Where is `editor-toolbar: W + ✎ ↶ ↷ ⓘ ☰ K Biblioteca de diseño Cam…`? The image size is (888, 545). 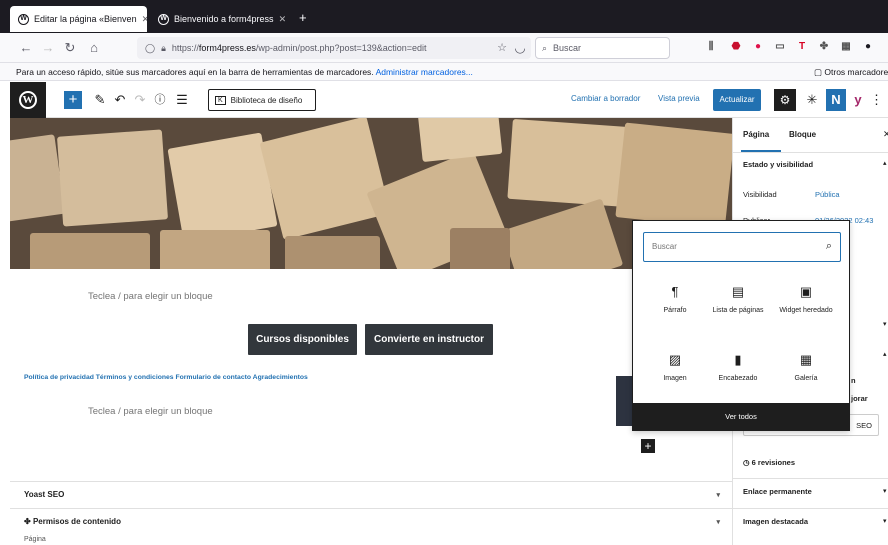
editor-toolbar: W + ✎ ↶ ↷ ⓘ ☰ K Biblioteca de diseño Cam… is located at coordinates (449, 100).